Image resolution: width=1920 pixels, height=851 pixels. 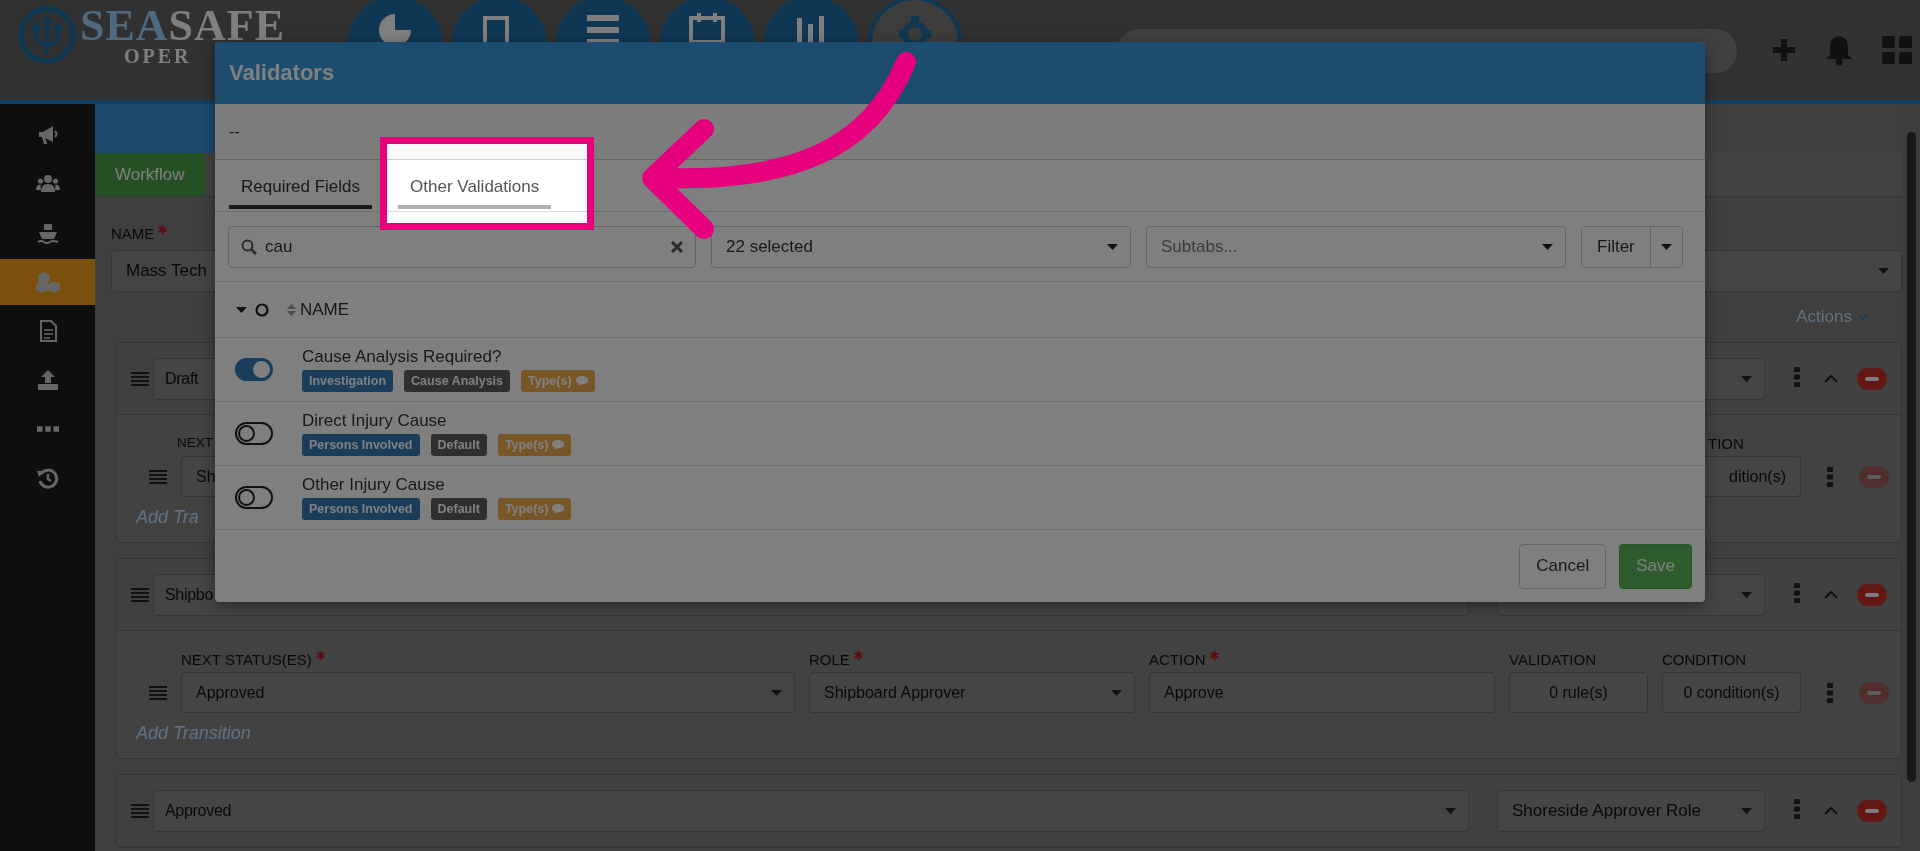 I want to click on validator-name: Other Injury Cause, so click(x=374, y=485).